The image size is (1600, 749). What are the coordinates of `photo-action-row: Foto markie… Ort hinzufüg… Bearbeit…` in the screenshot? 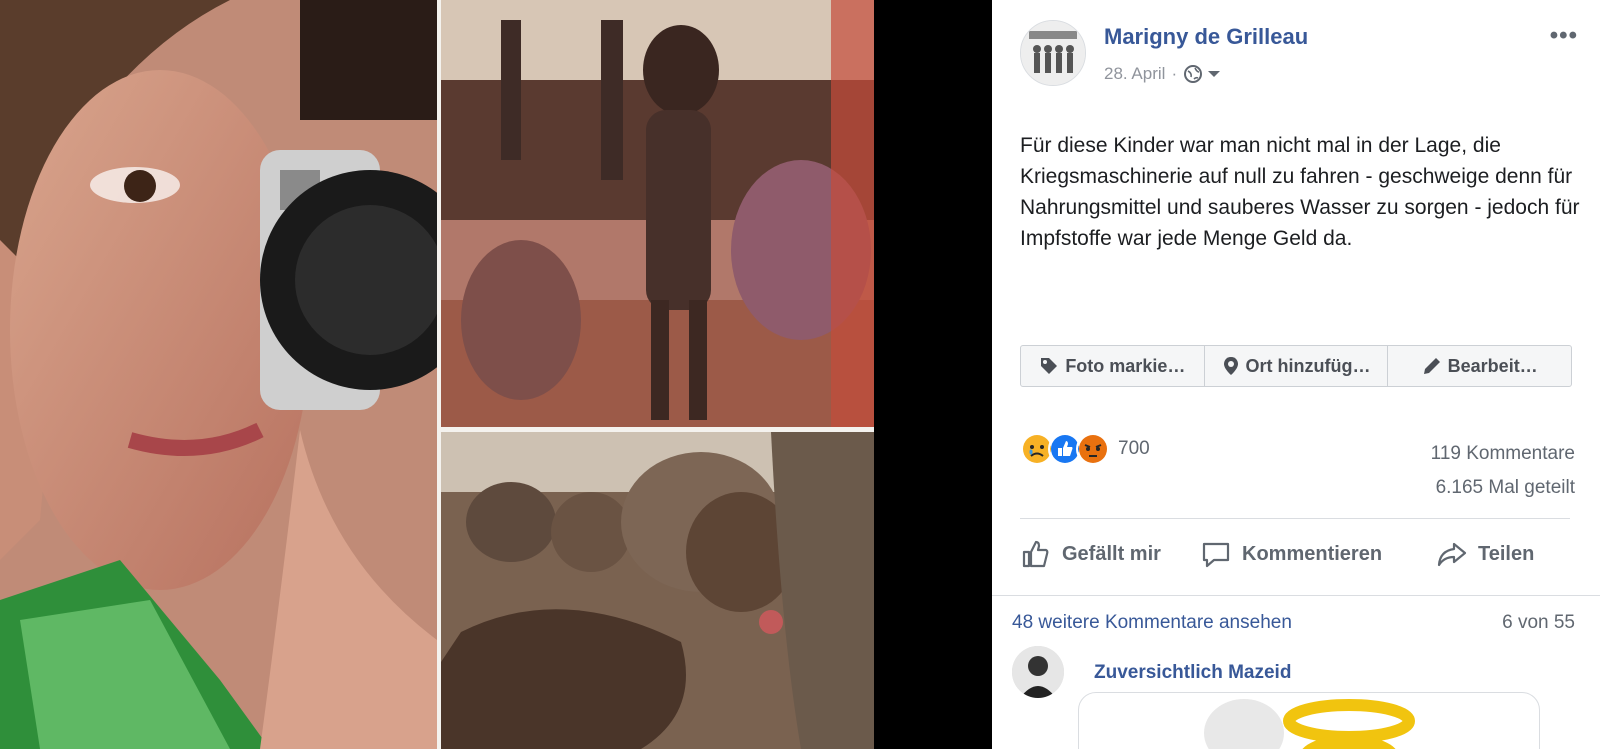 It's located at (1296, 366).